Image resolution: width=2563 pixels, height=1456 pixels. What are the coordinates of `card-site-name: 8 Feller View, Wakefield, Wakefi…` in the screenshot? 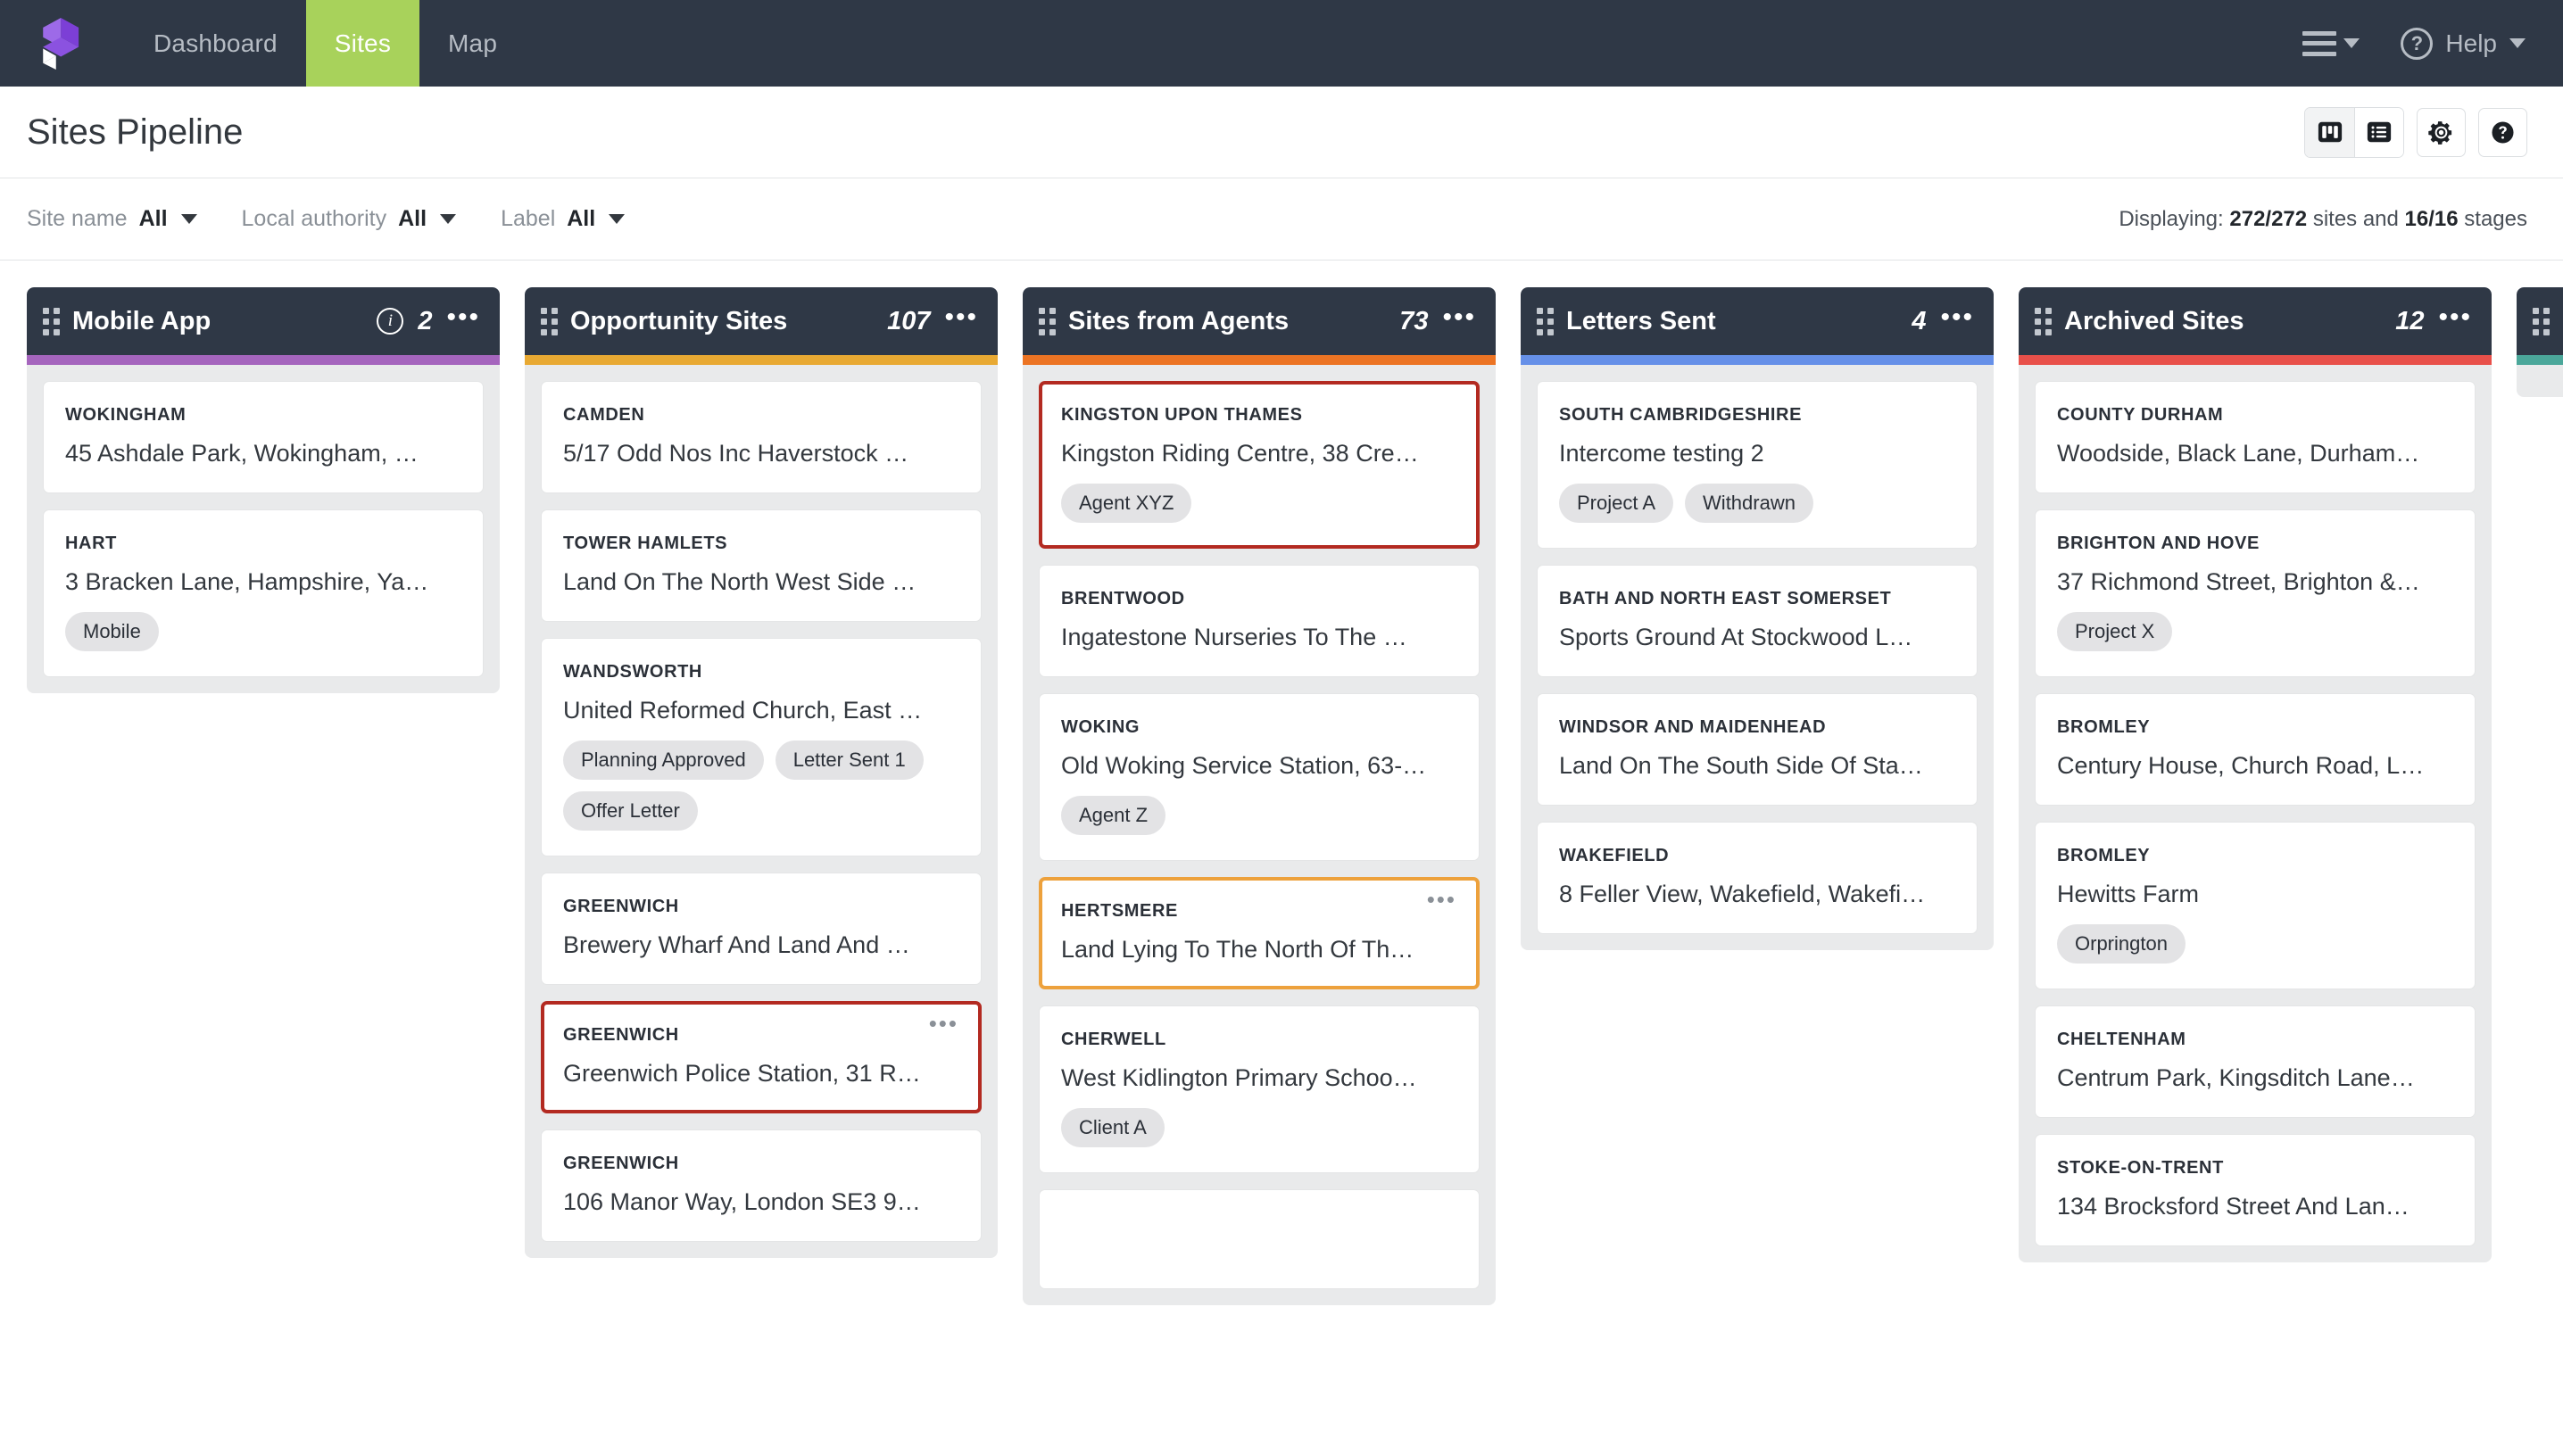 It's located at (1742, 894).